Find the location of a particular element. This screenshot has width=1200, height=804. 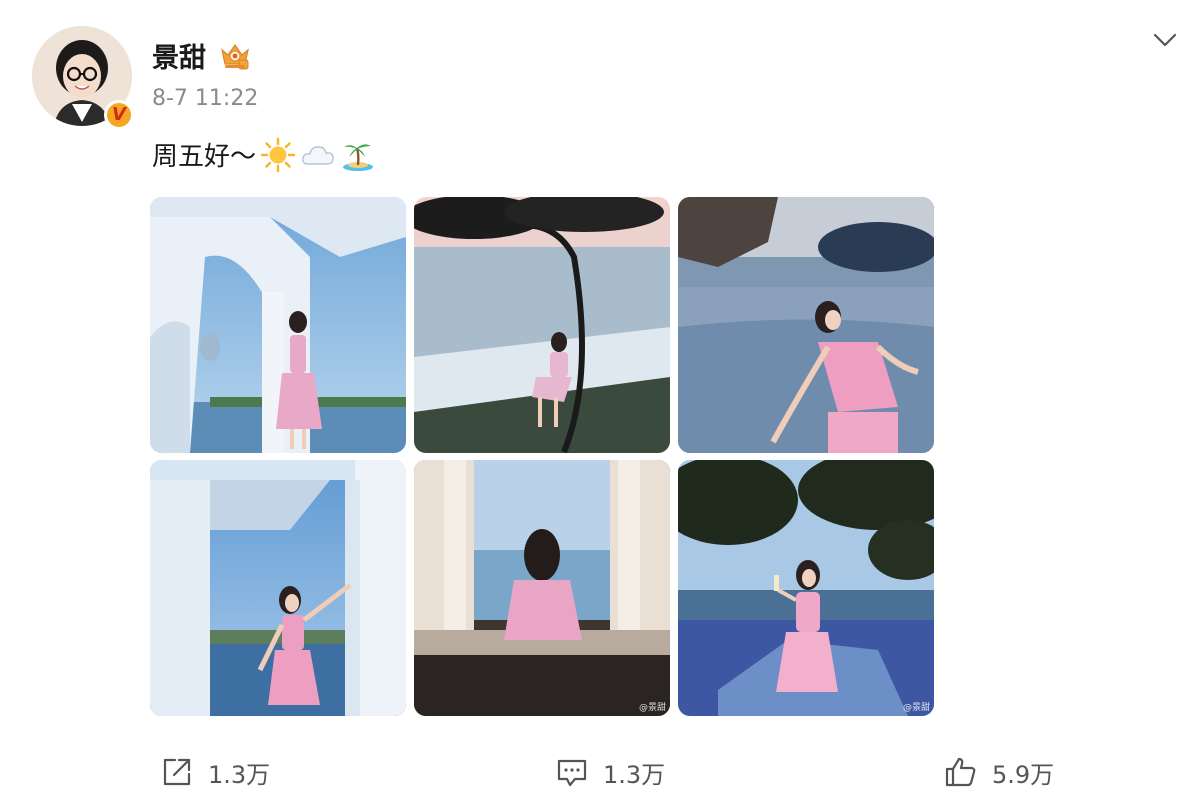

username-row: 景甜 is located at coordinates (202, 55).